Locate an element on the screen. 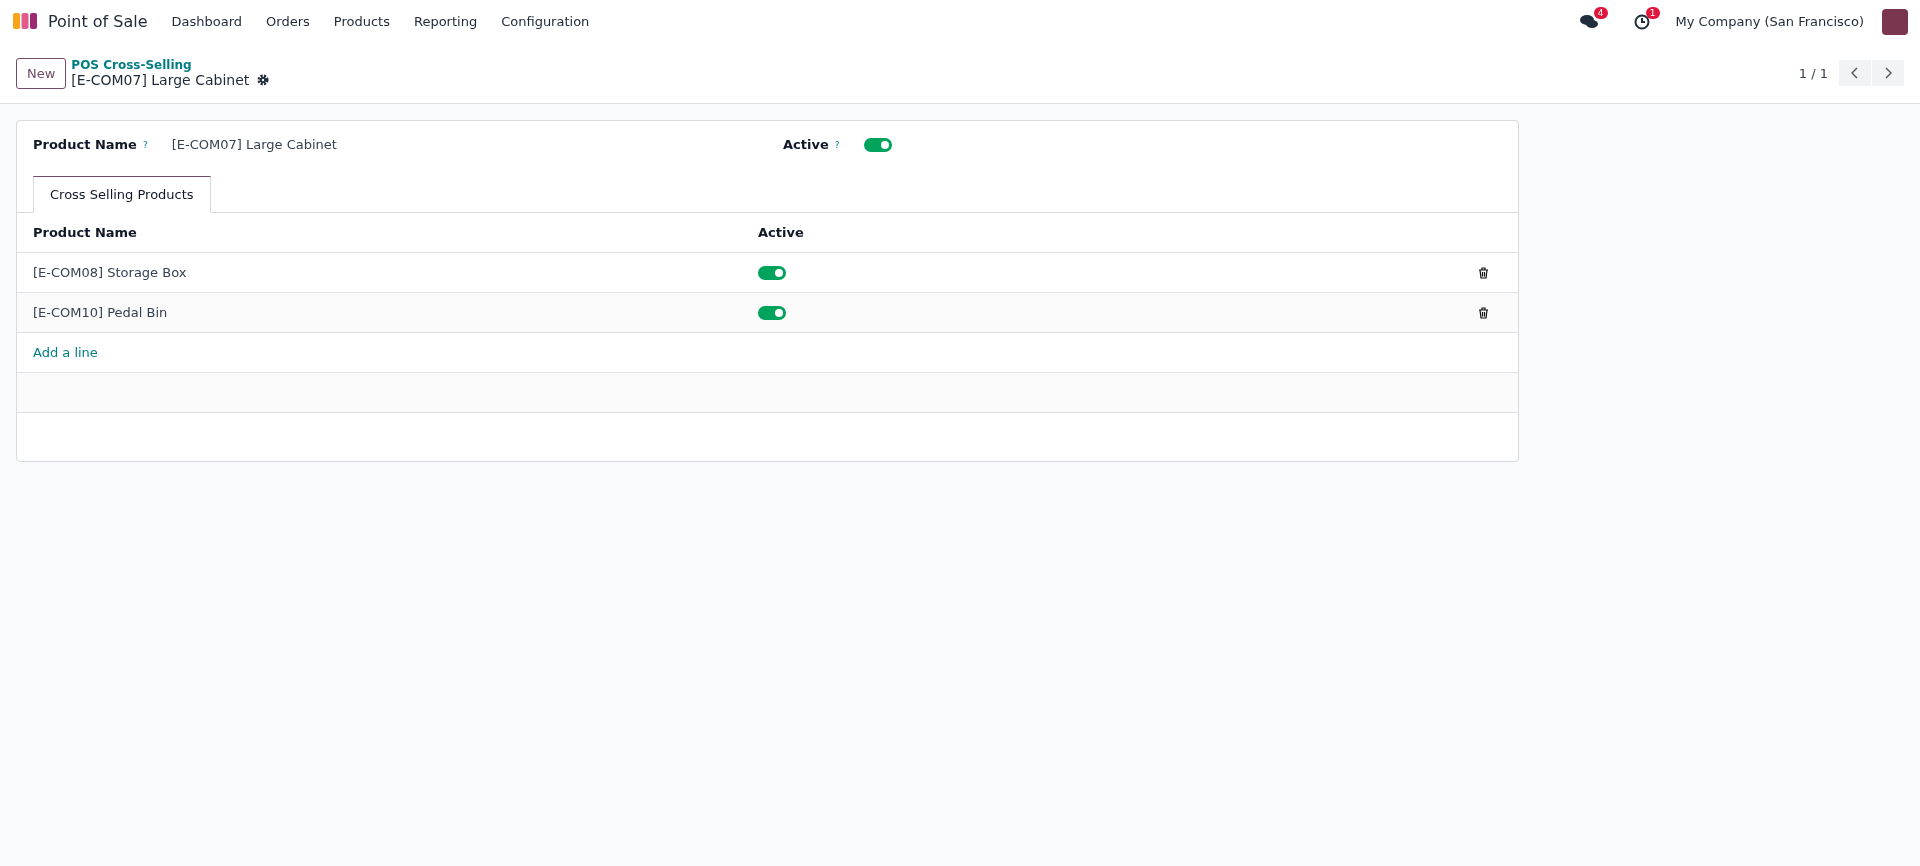  company-name: My Company (San Francisco) is located at coordinates (1769, 21).